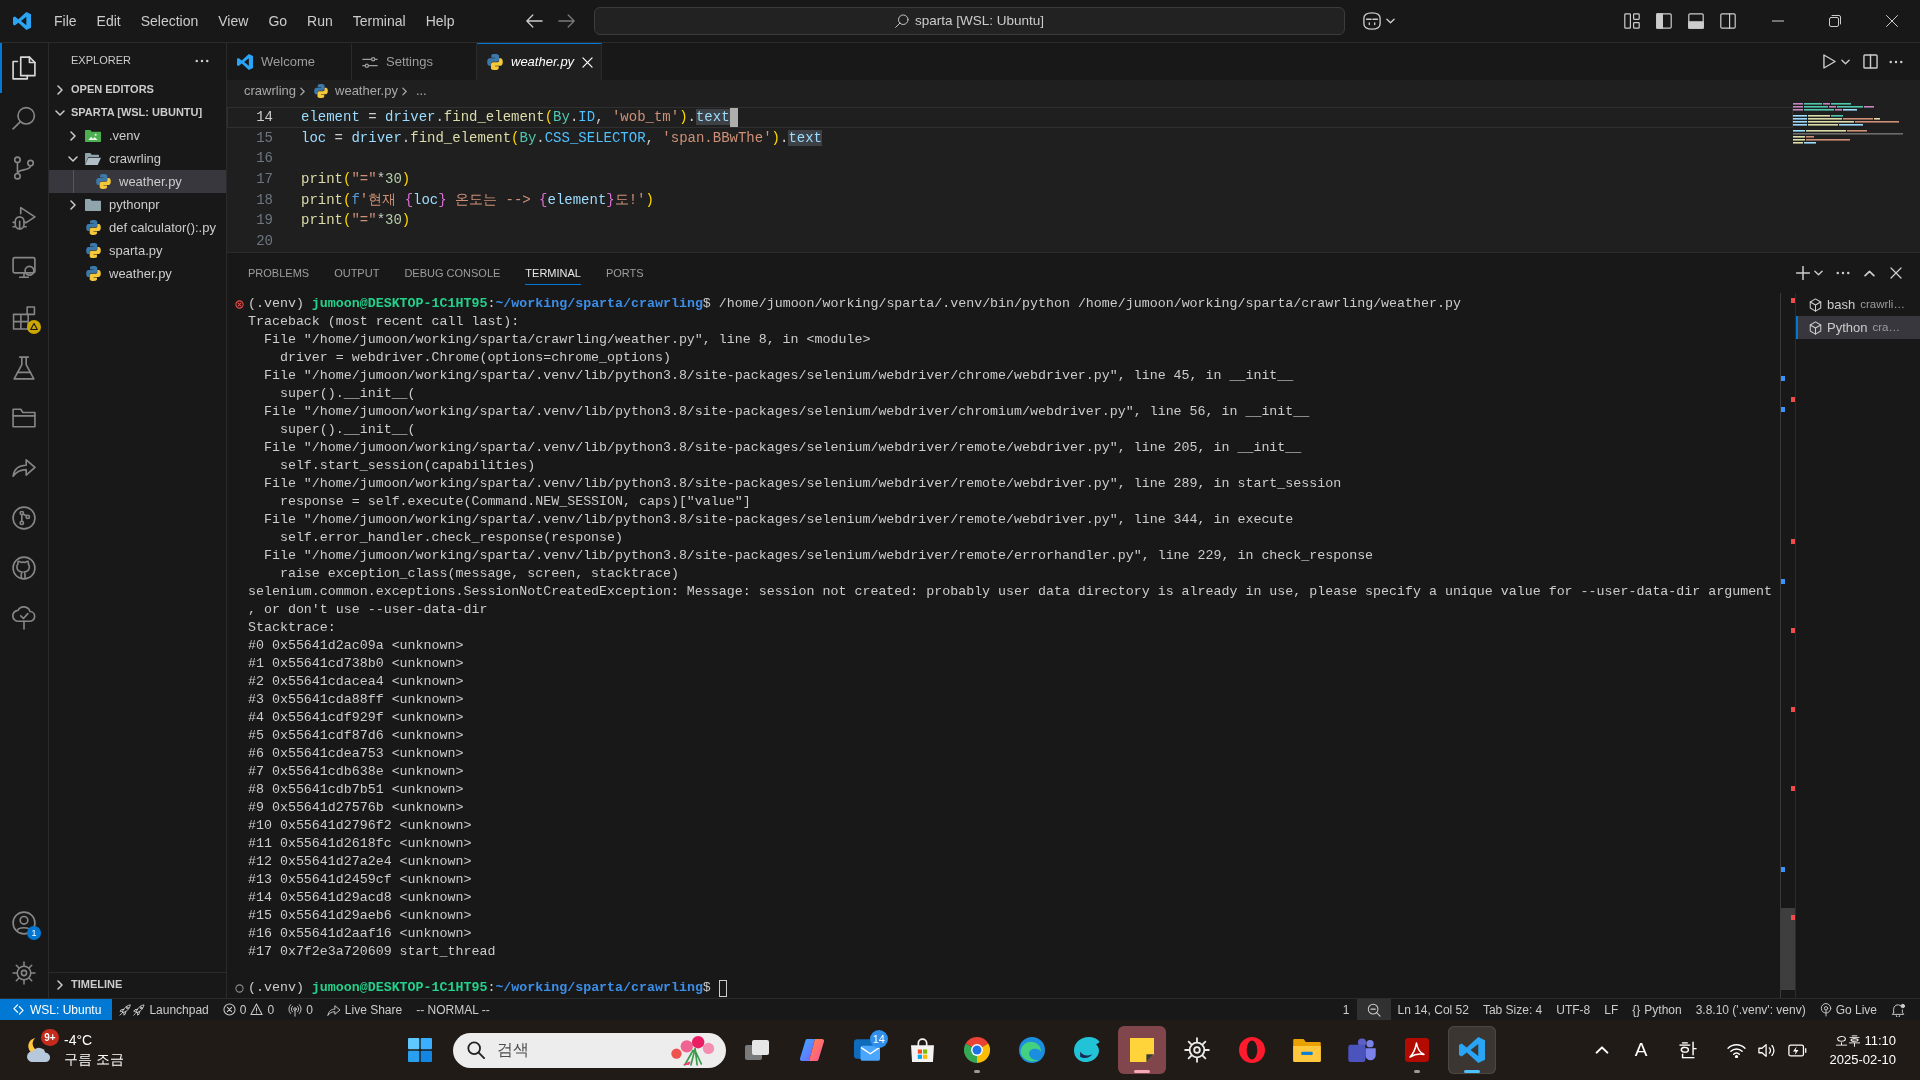 The image size is (1920, 1080). Describe the element at coordinates (1797, 1050) in the screenshot. I see `battery-icon` at that location.